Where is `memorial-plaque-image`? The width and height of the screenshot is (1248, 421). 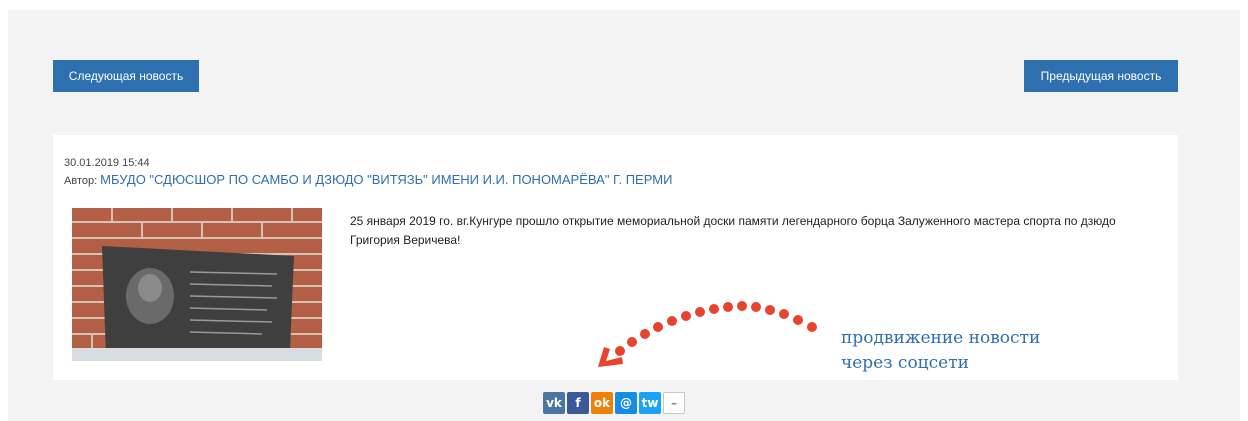 memorial-plaque-image is located at coordinates (197, 284).